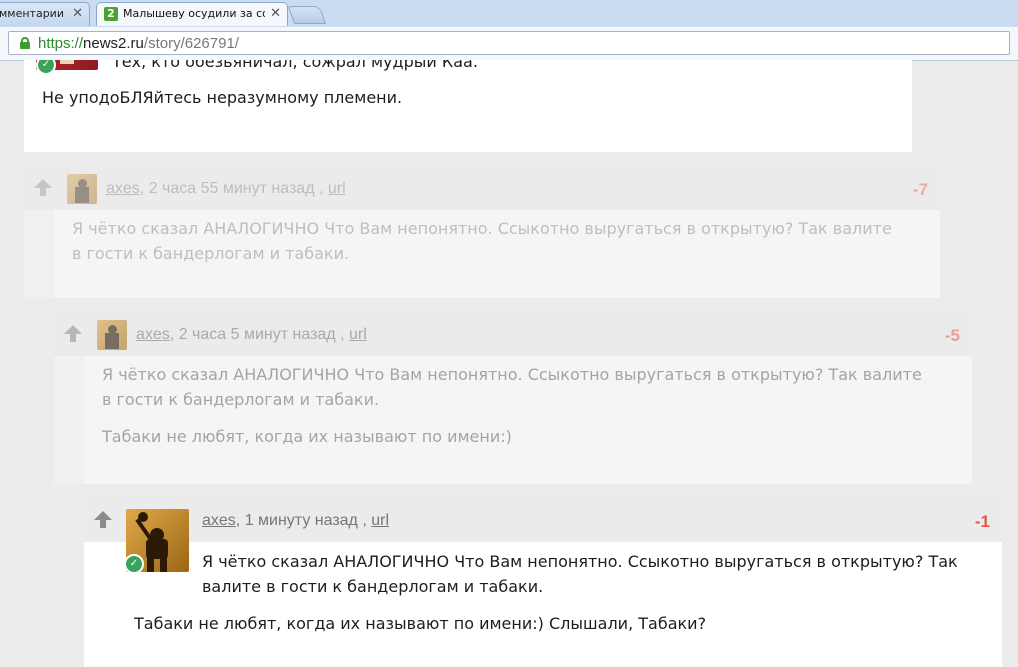 The height and width of the screenshot is (667, 1018). I want to click on tab-title: Малышеву осудили за сов, so click(194, 13).